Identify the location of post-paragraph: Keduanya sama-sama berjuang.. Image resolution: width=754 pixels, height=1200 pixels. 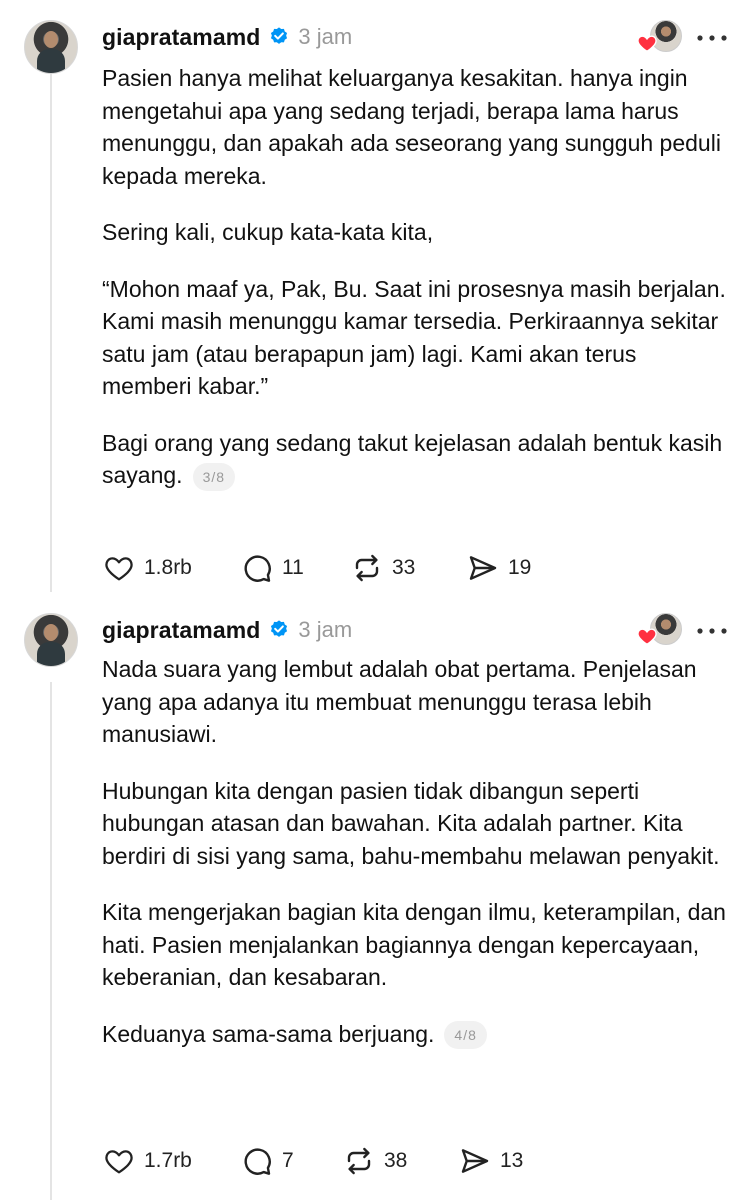
(268, 1033).